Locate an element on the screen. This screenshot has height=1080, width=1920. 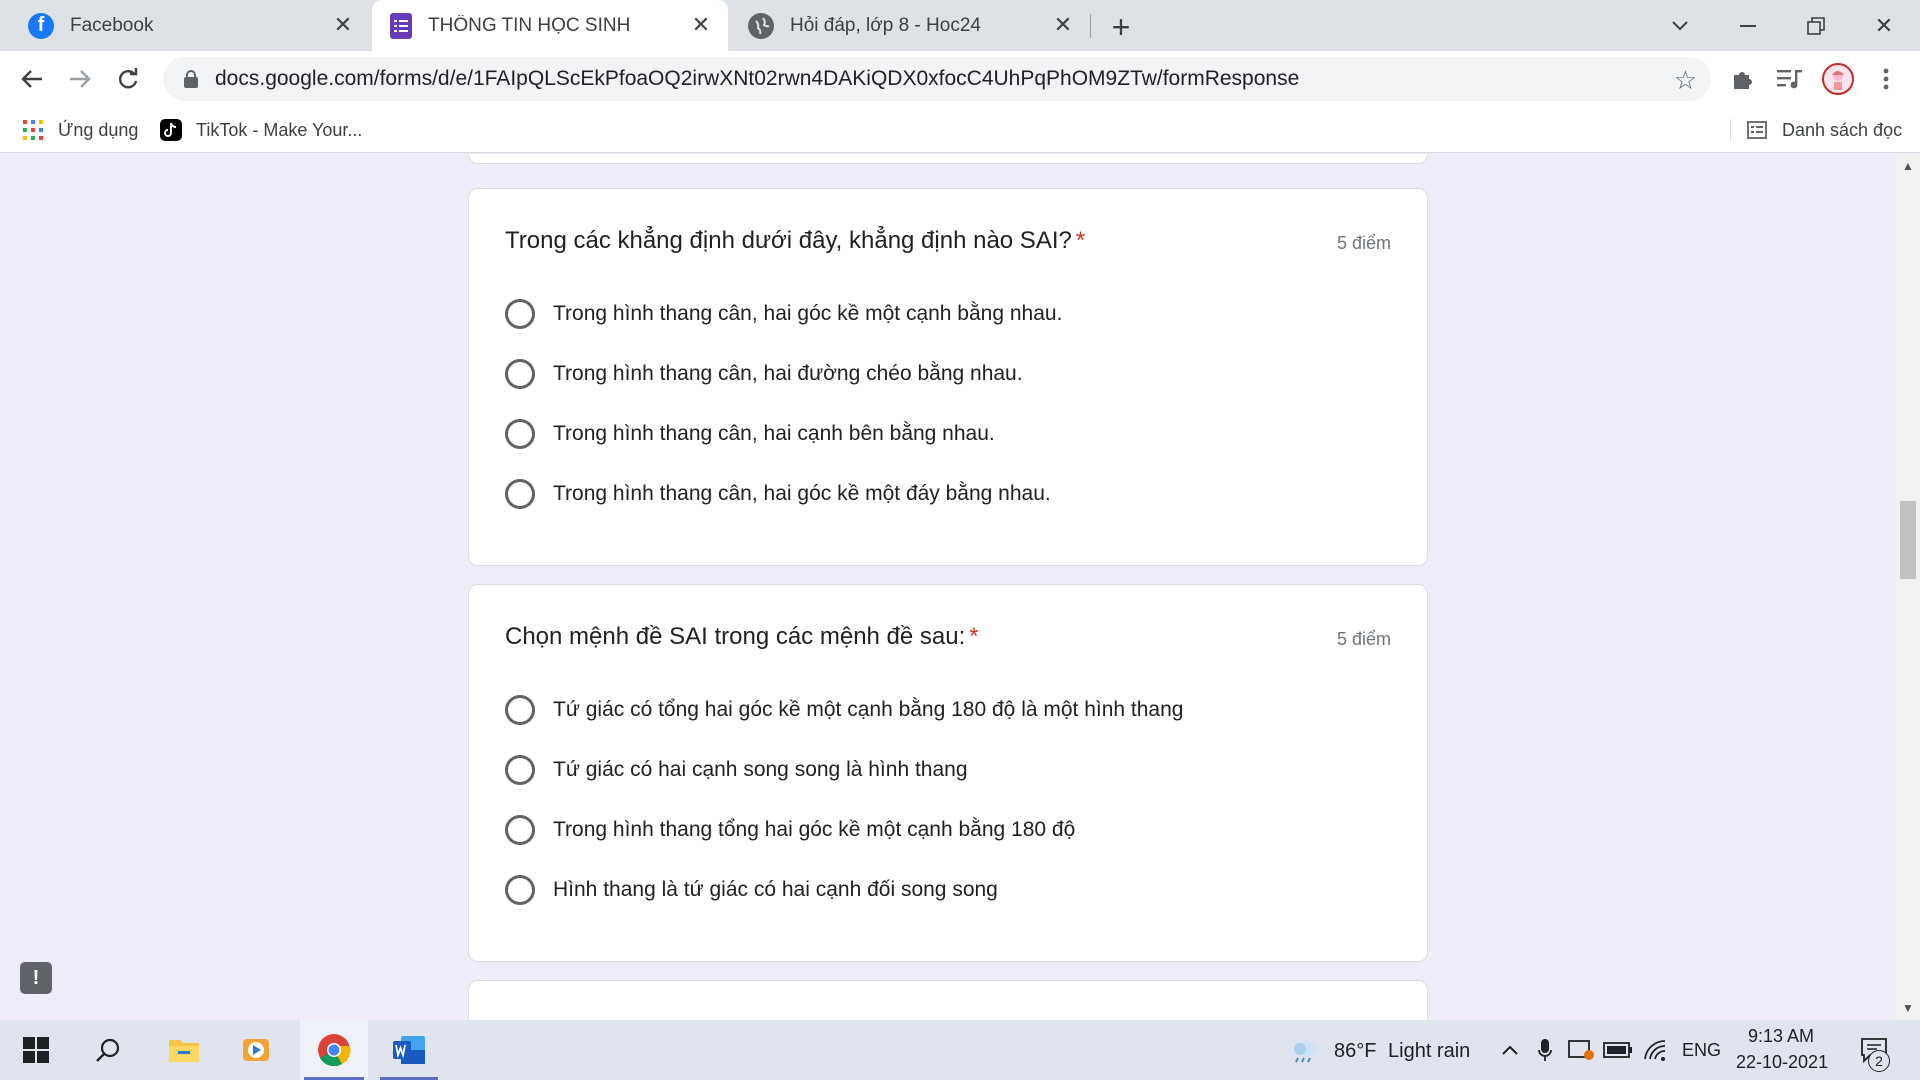
microphone-icon is located at coordinates (1545, 1050).